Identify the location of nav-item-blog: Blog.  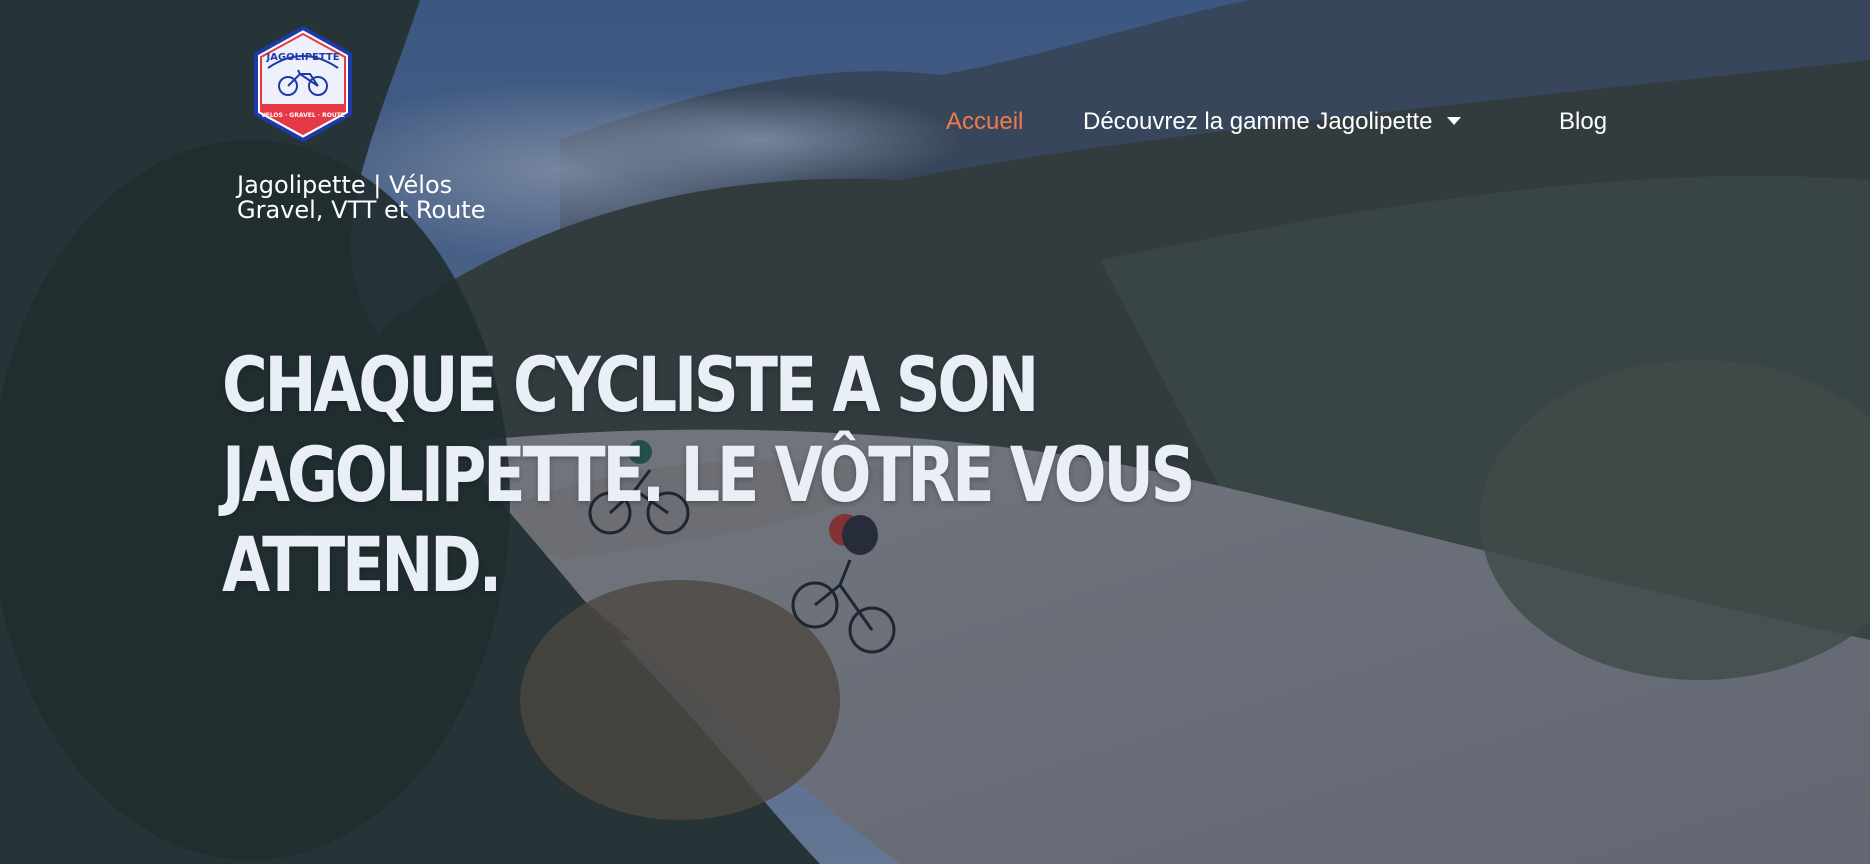
(1583, 122).